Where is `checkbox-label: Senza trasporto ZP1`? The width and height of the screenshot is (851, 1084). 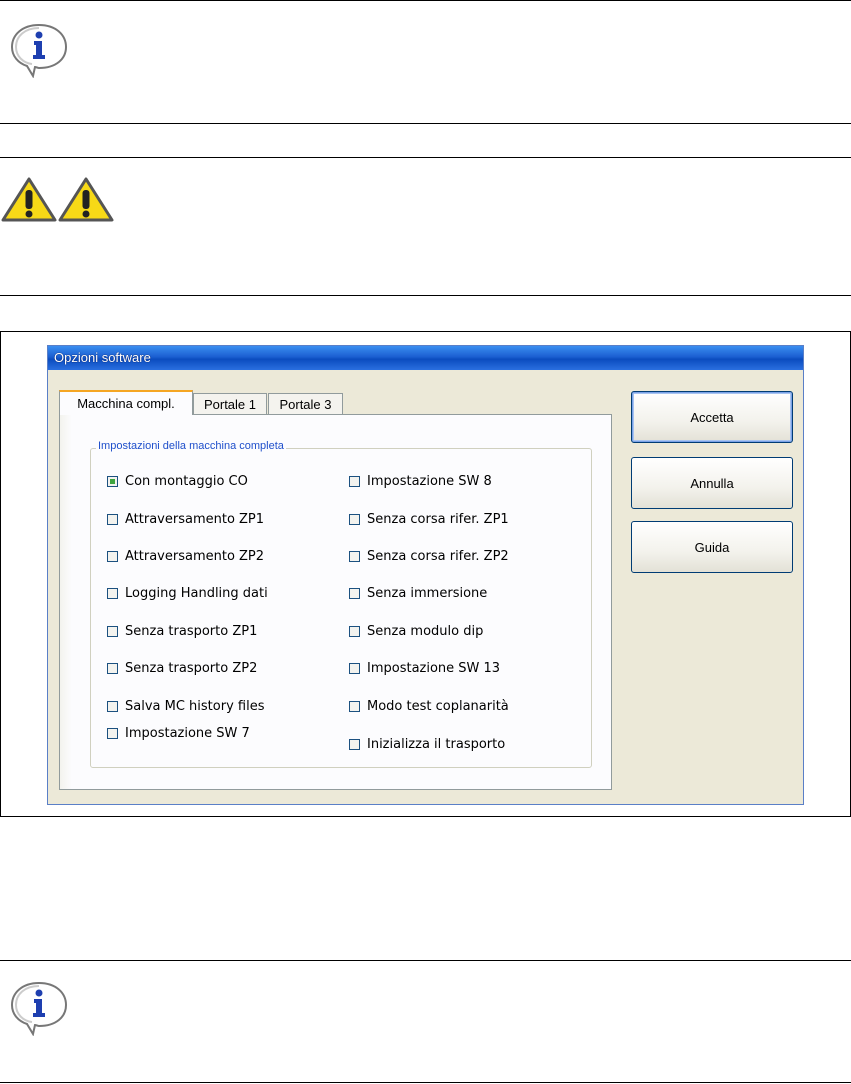
checkbox-label: Senza trasporto ZP1 is located at coordinates (191, 631).